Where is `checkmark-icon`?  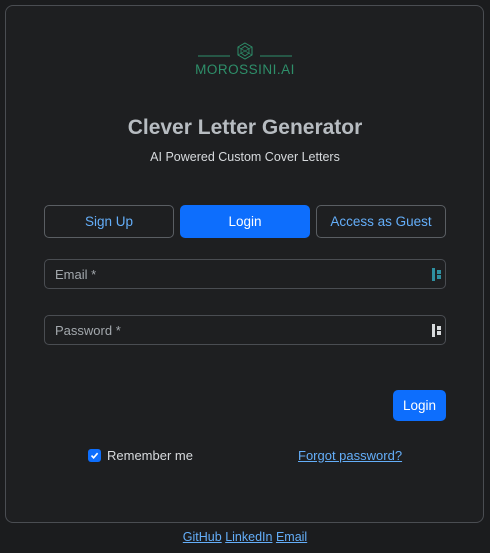 checkmark-icon is located at coordinates (94, 455).